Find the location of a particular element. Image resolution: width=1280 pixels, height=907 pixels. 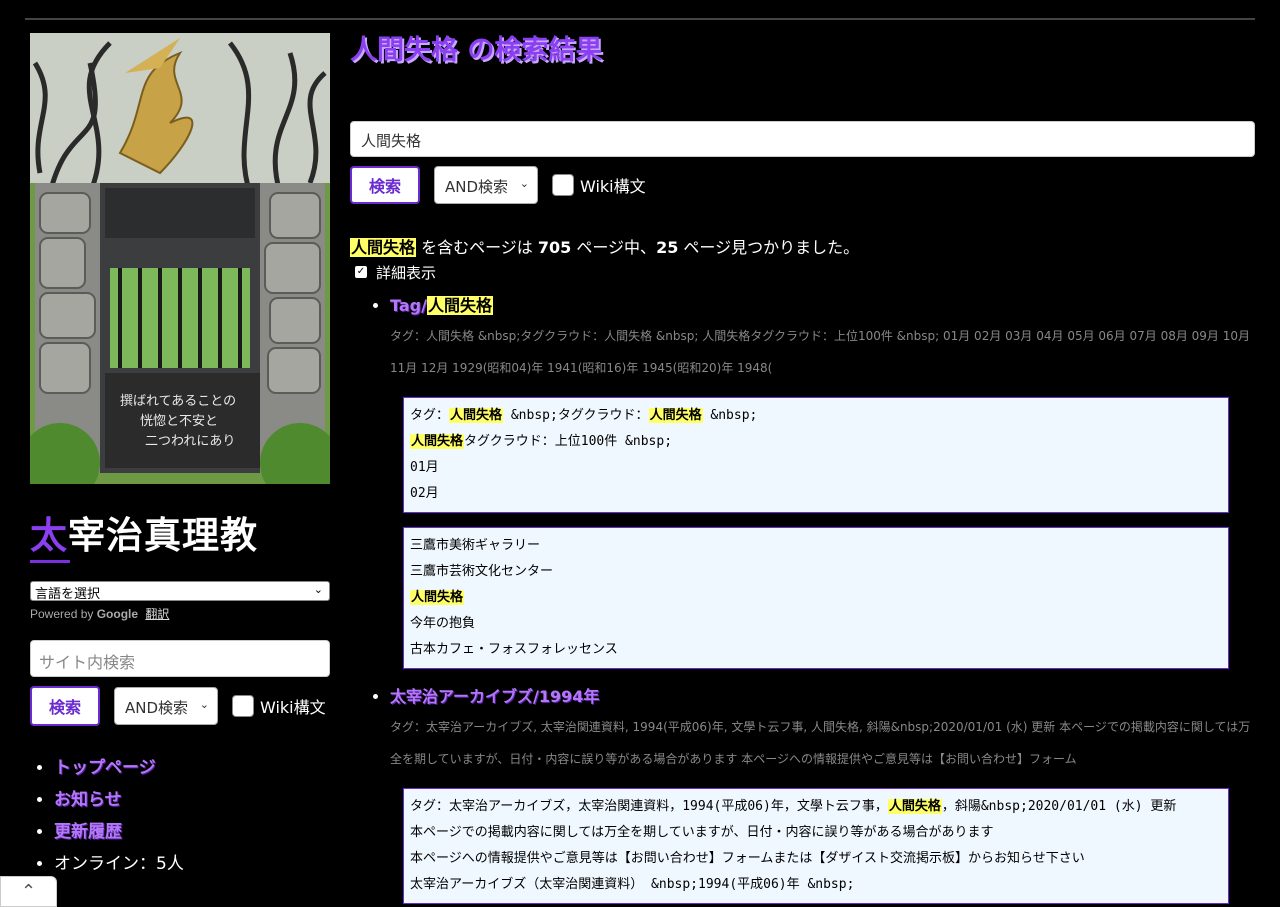

summary-found: 25 is located at coordinates (667, 247).